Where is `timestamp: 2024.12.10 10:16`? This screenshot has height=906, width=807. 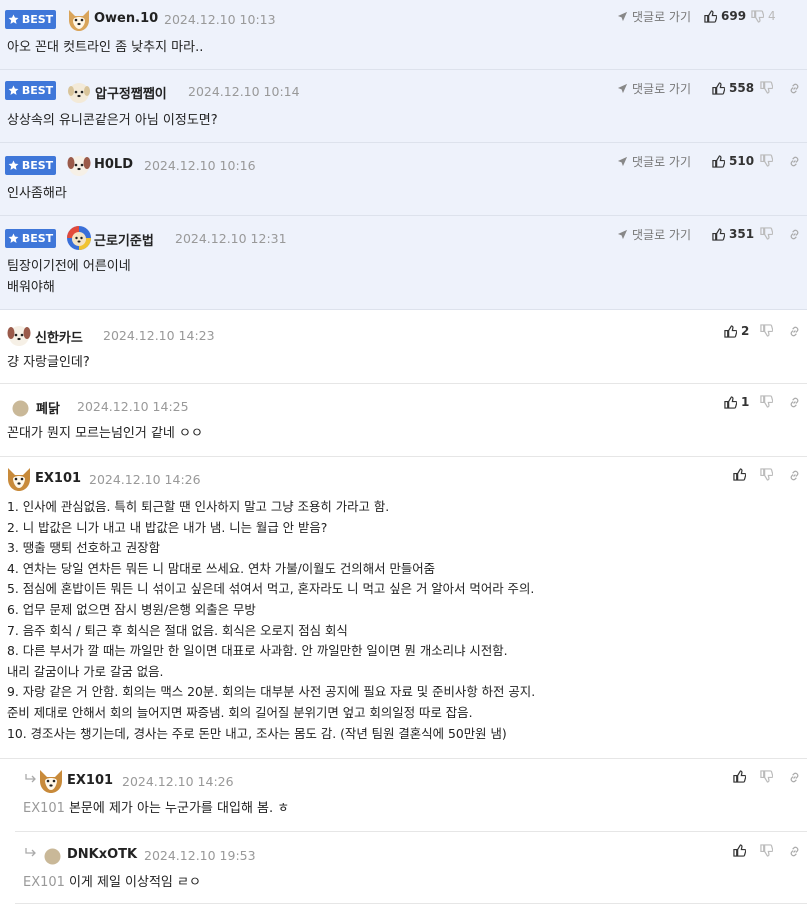
timestamp: 2024.12.10 10:16 is located at coordinates (200, 165).